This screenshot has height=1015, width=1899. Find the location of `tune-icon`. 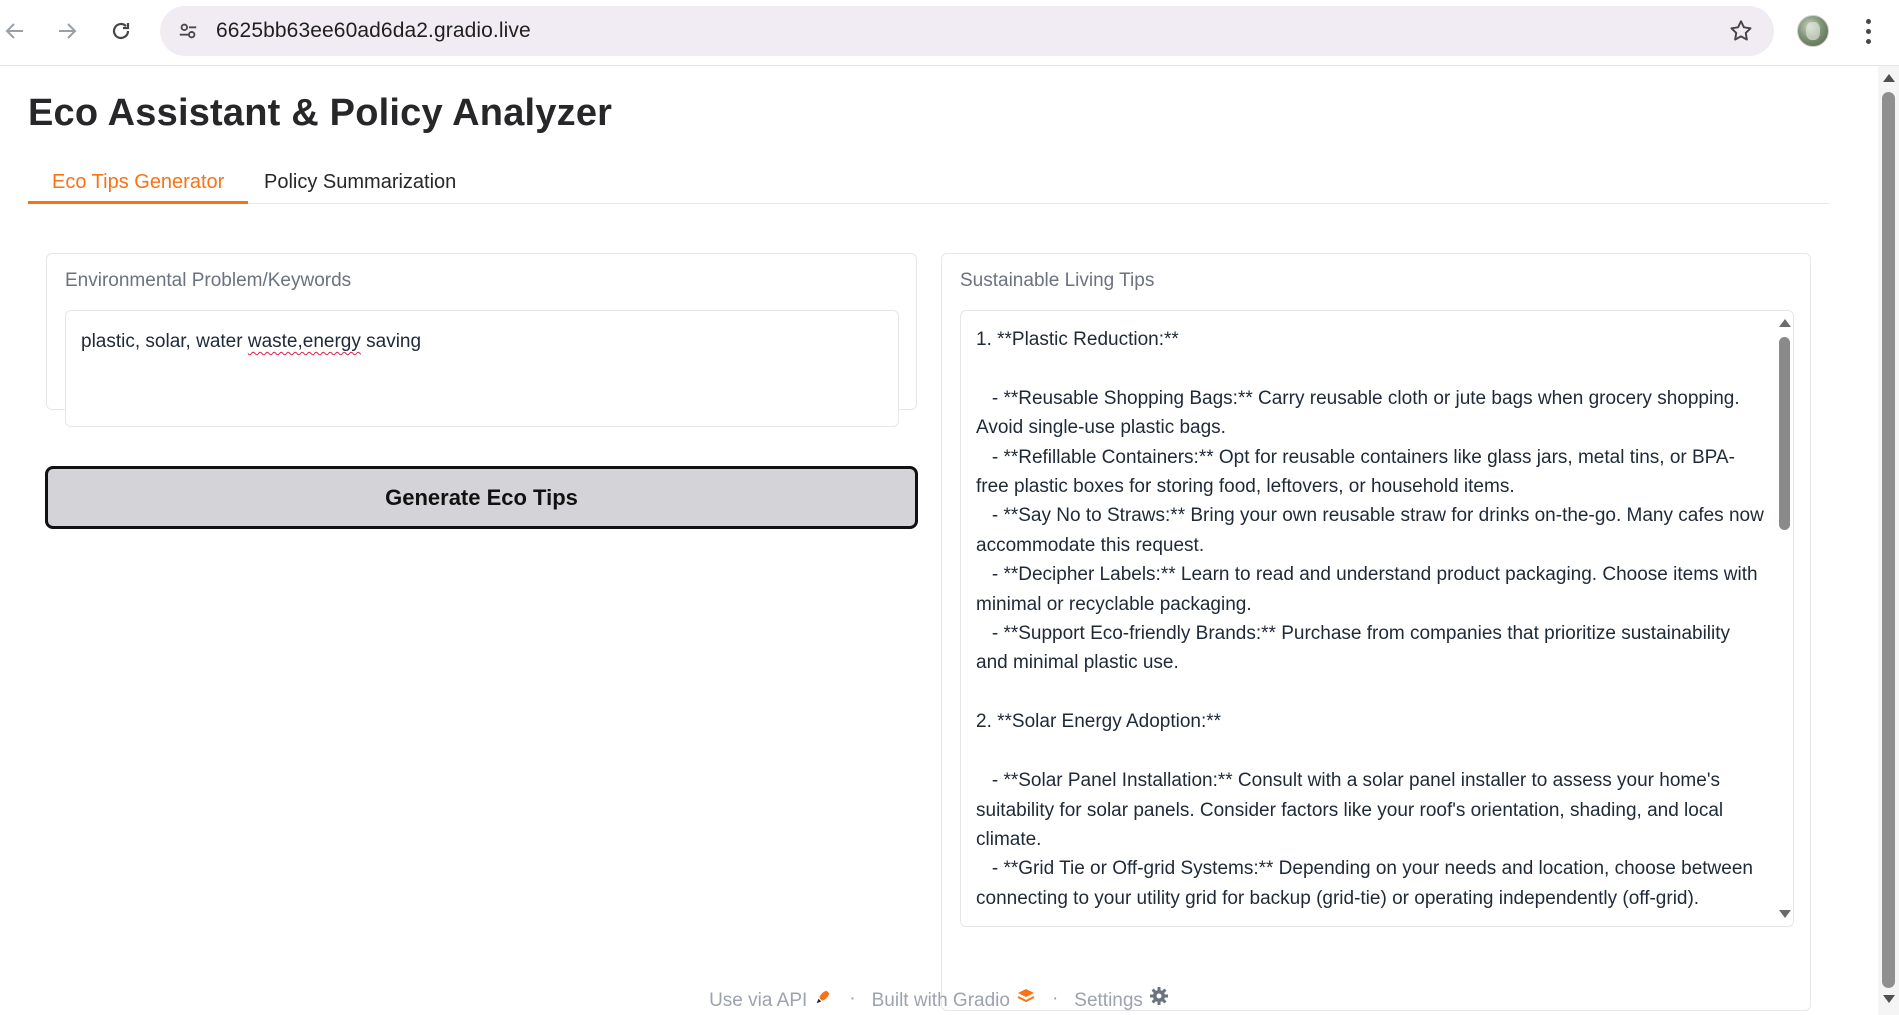

tune-icon is located at coordinates (188, 31).